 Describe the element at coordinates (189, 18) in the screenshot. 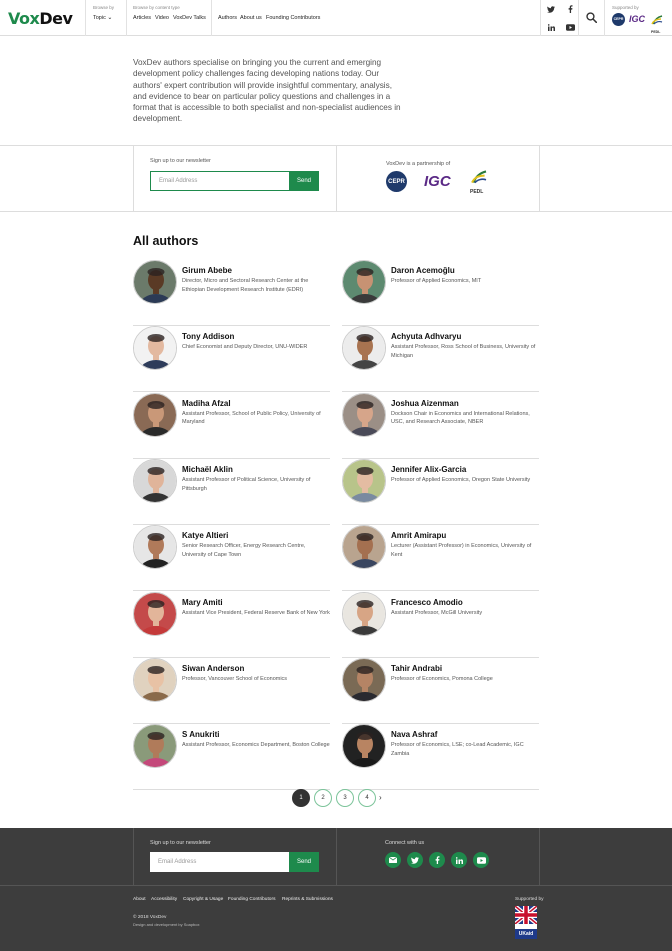

I see `nav-link-voxdev-talks: VoxDev Talks` at that location.